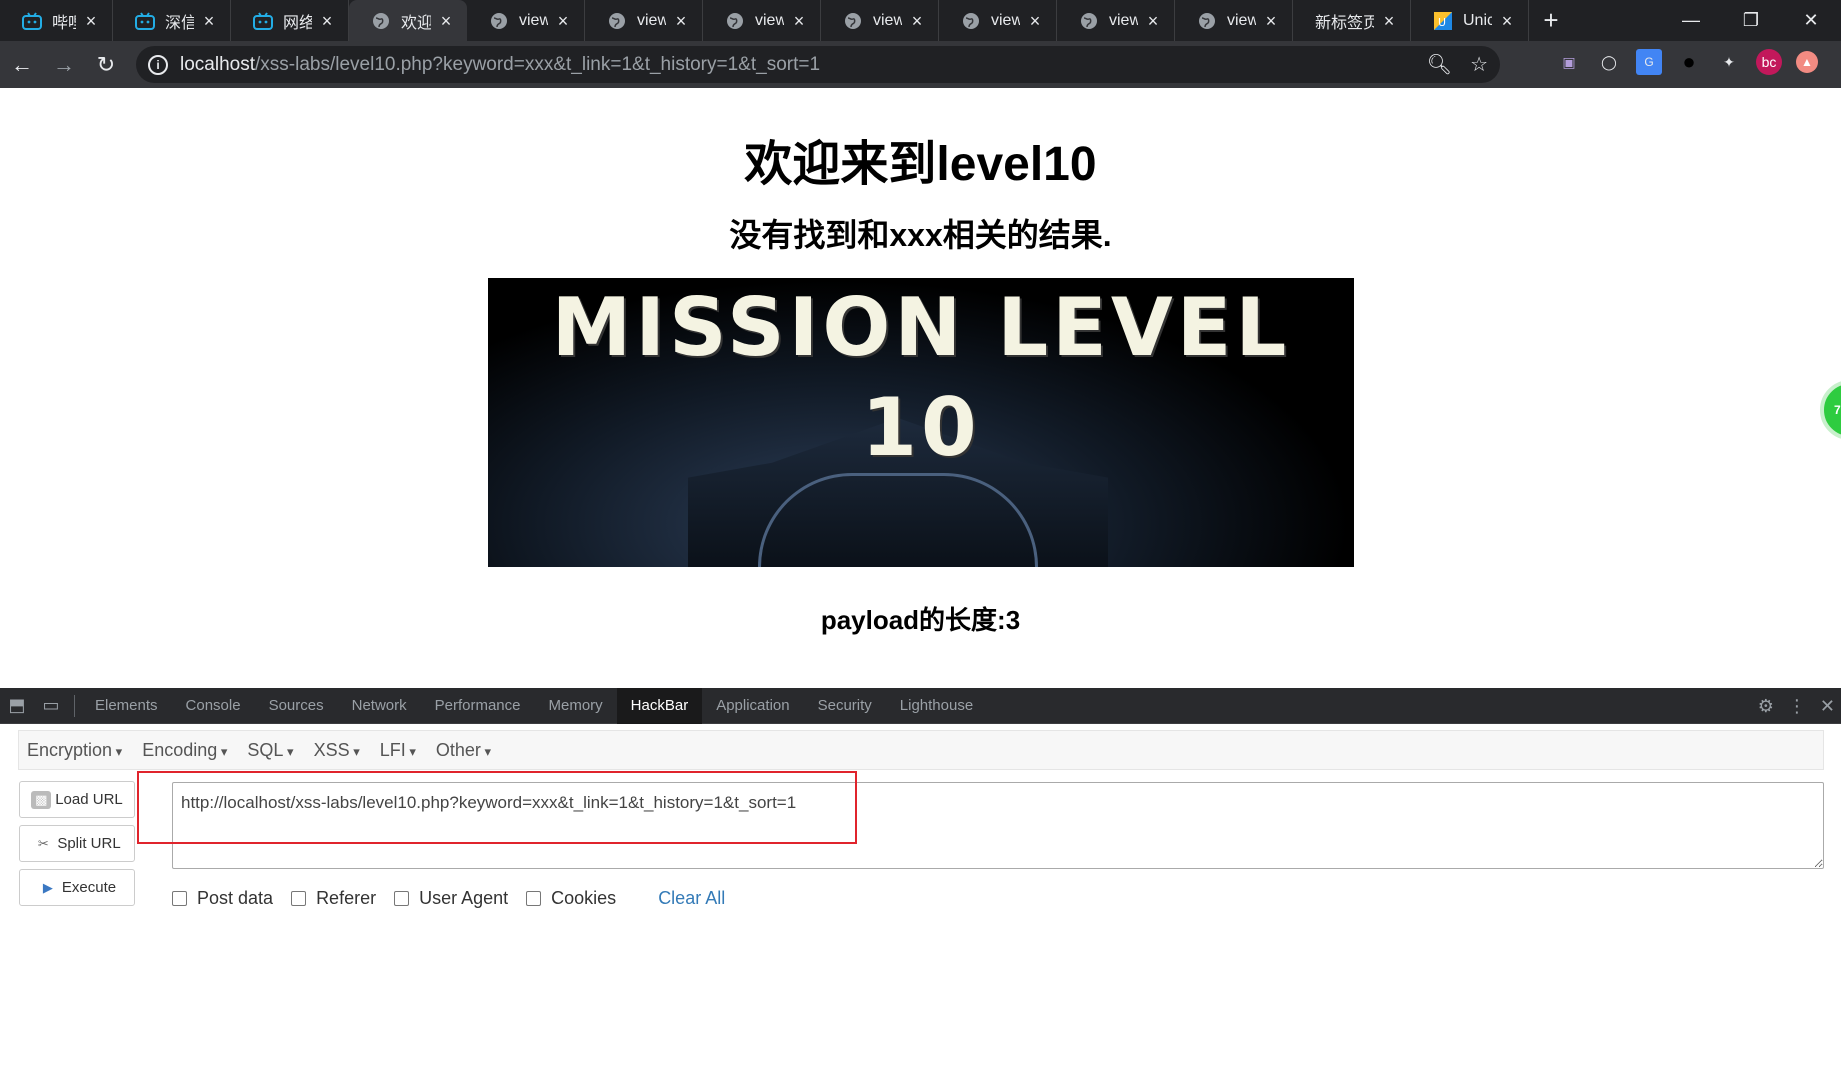 The width and height of the screenshot is (1841, 1080). Describe the element at coordinates (1479, 64) in the screenshot. I see `bookmark-star-icon: ☆` at that location.